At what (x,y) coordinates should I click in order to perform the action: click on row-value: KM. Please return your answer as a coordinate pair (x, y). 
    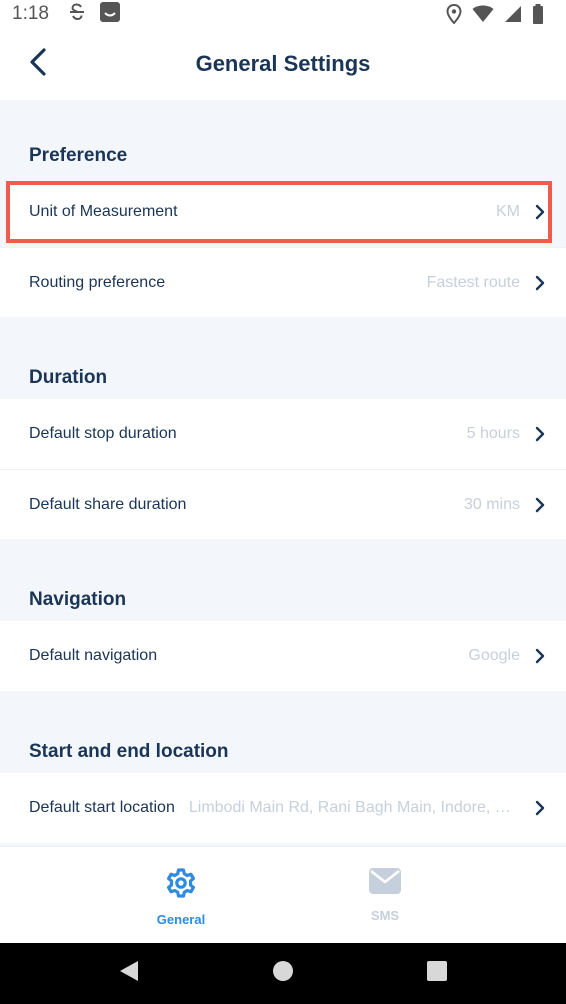
    Looking at the image, I should click on (508, 211).